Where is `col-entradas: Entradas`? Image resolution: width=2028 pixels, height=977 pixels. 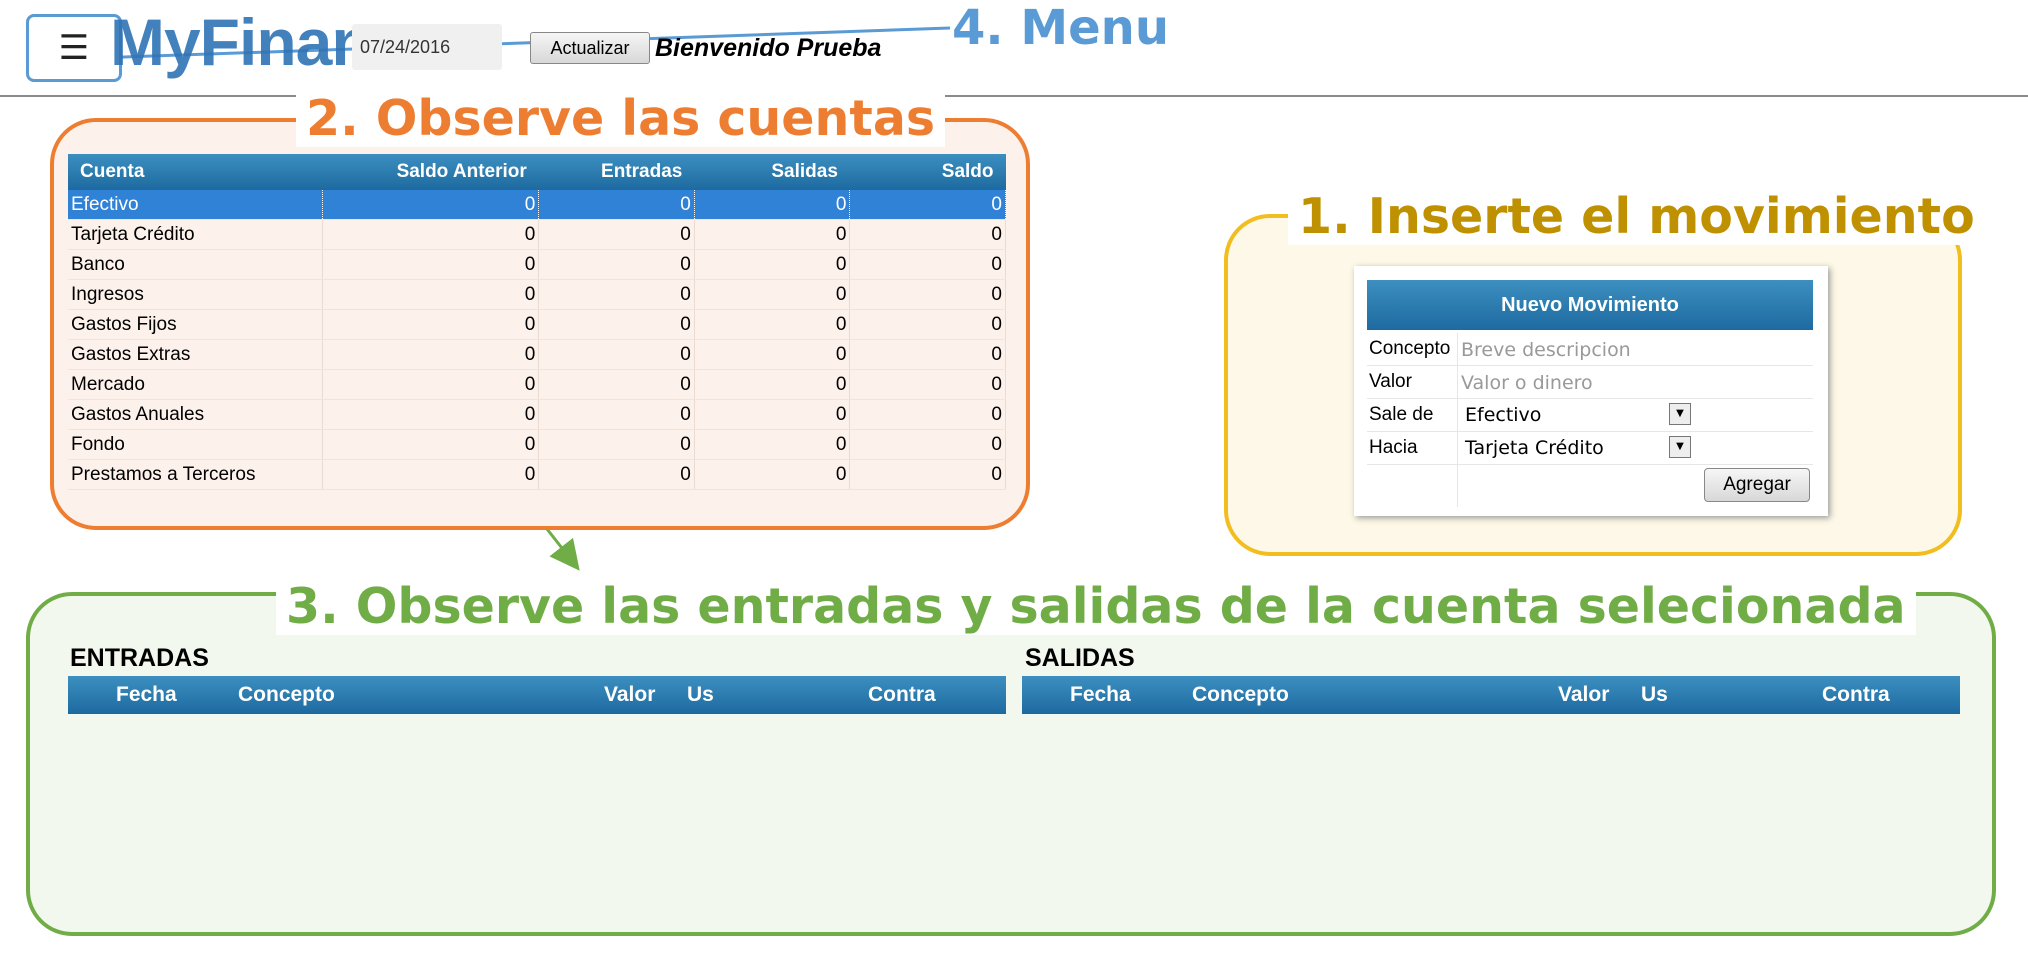
col-entradas: Entradas is located at coordinates (616, 172).